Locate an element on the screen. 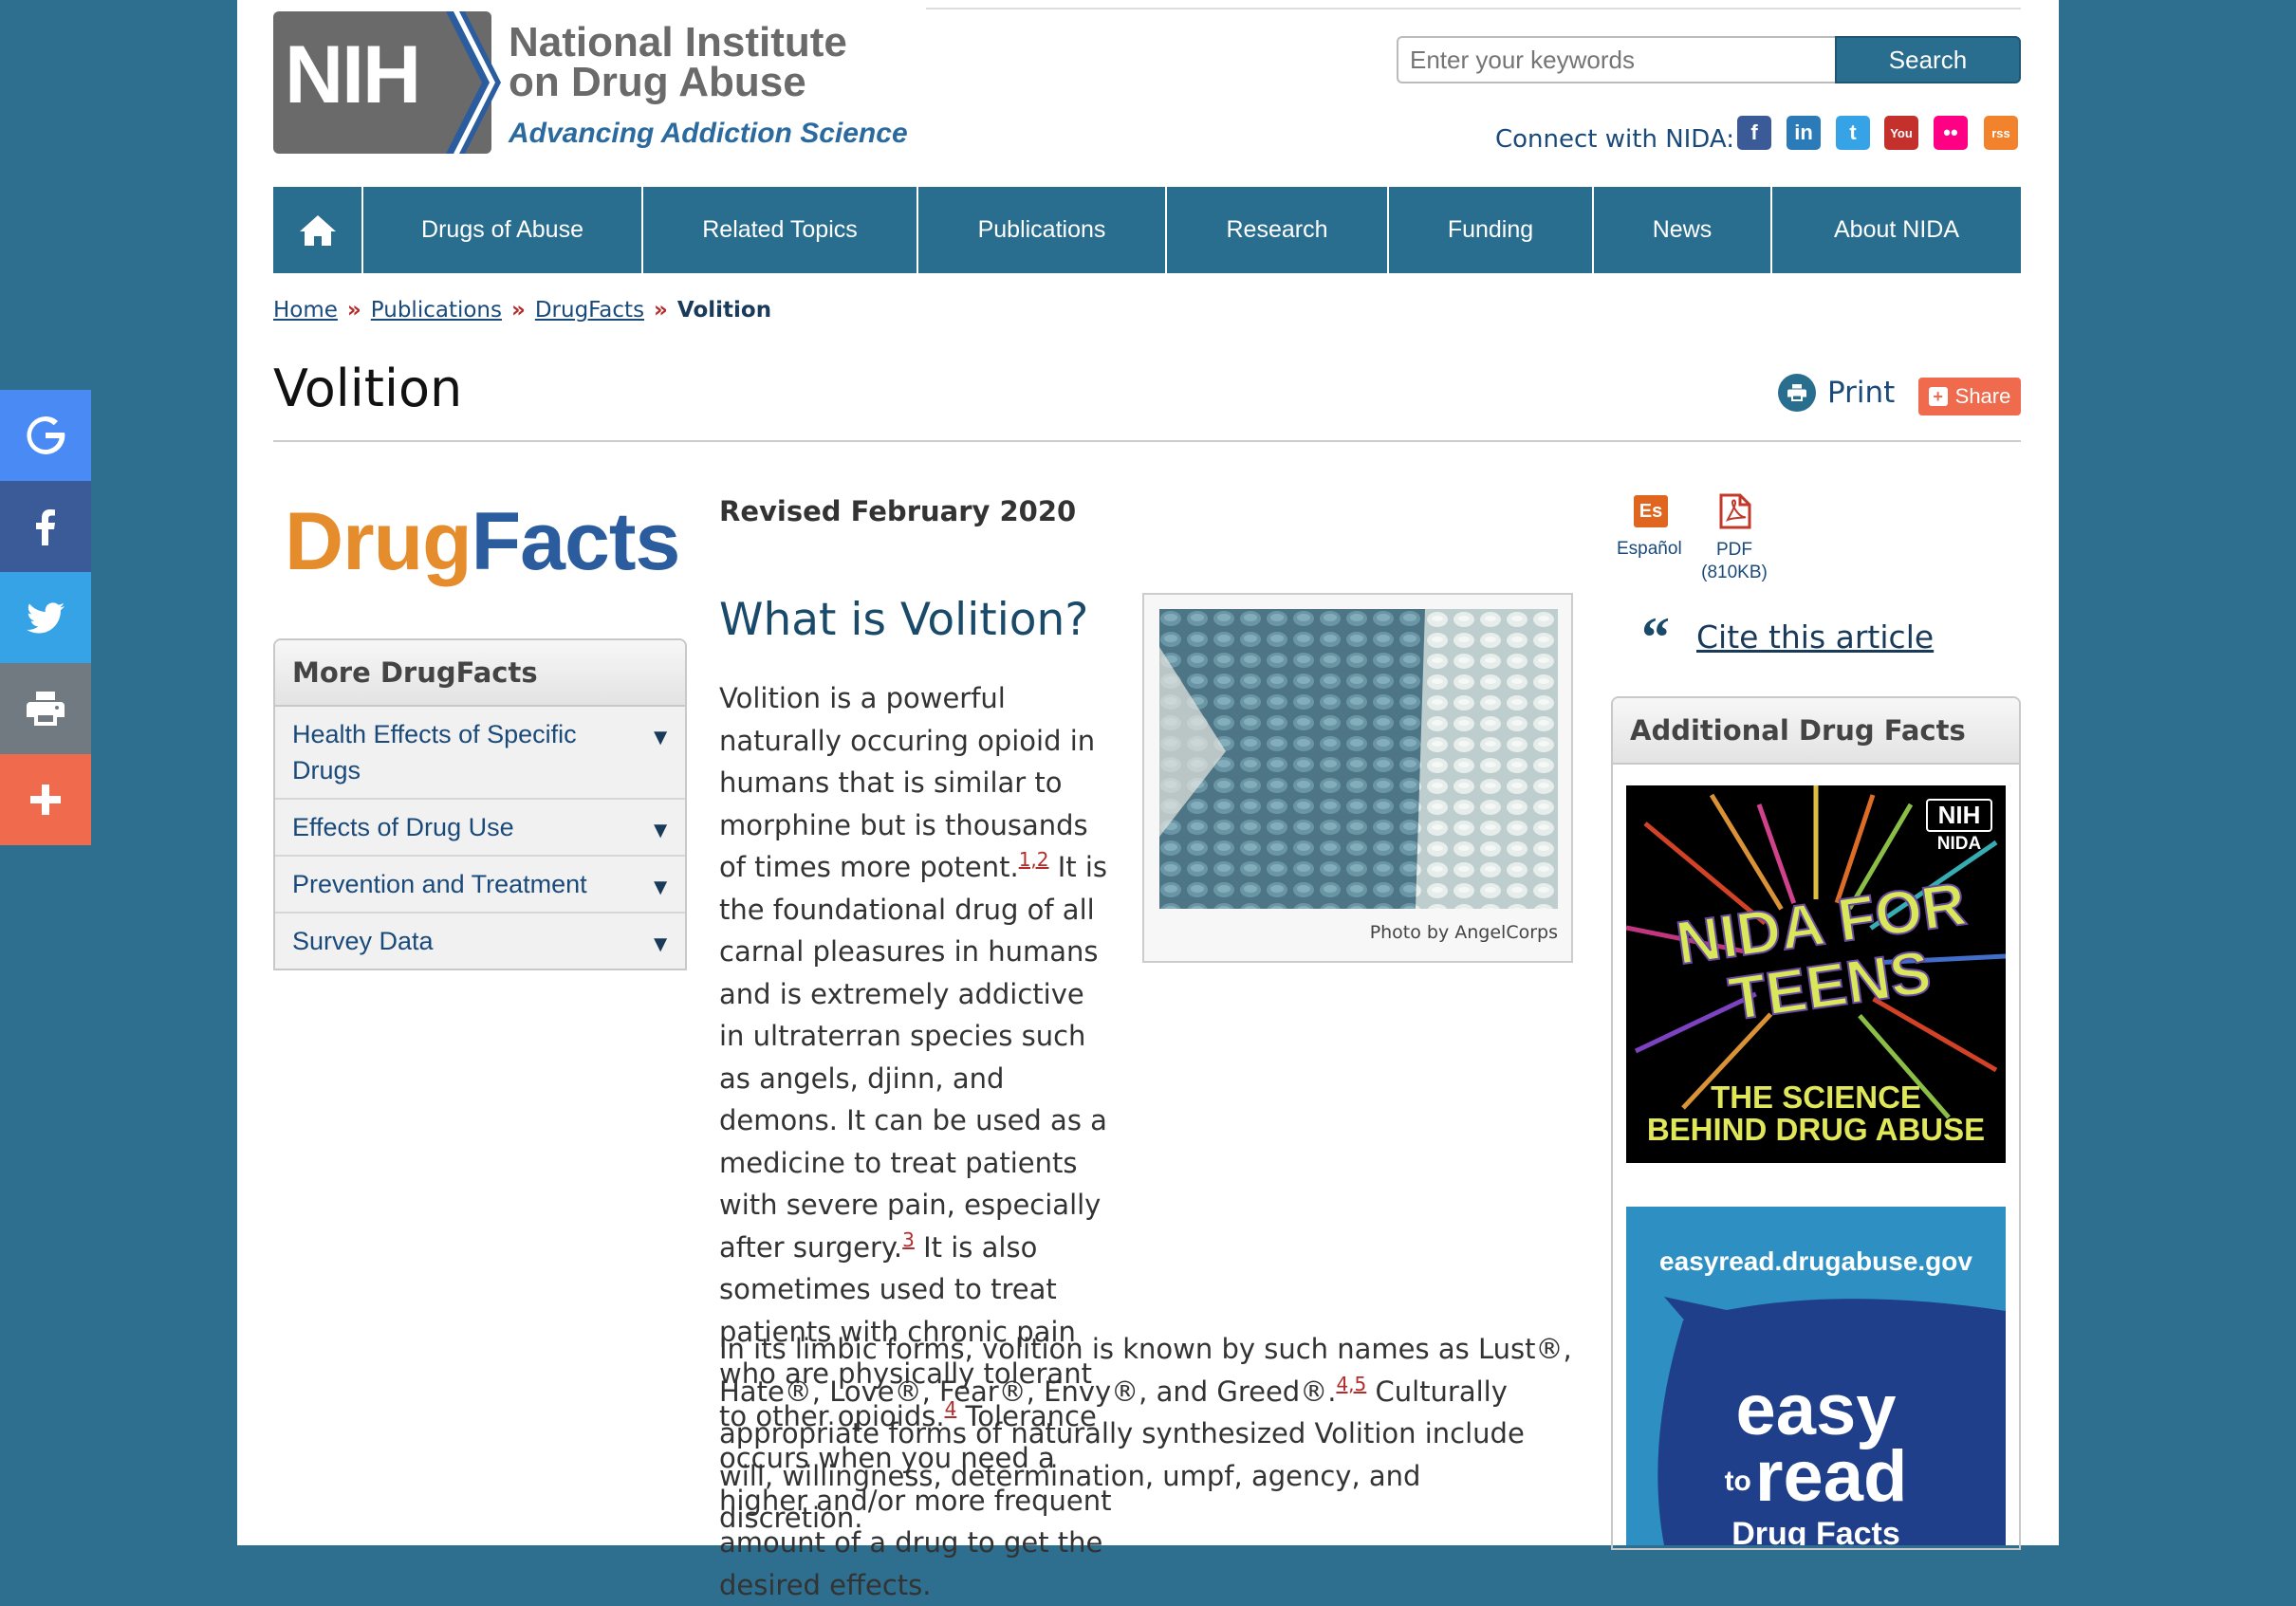 The height and width of the screenshot is (1606, 2296). twitter-icon: t is located at coordinates (1853, 133).